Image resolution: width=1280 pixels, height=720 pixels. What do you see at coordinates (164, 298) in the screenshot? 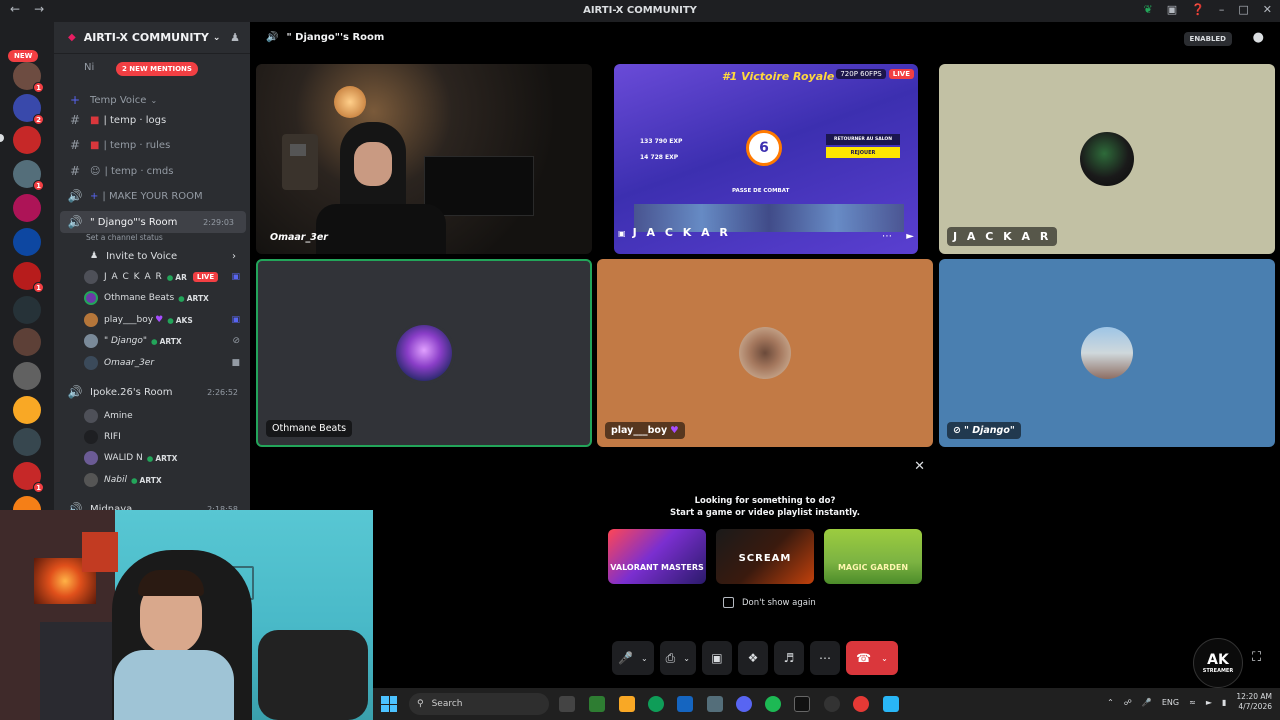
I see `voice-member: Othmane Beats ● ARTX` at bounding box center [164, 298].